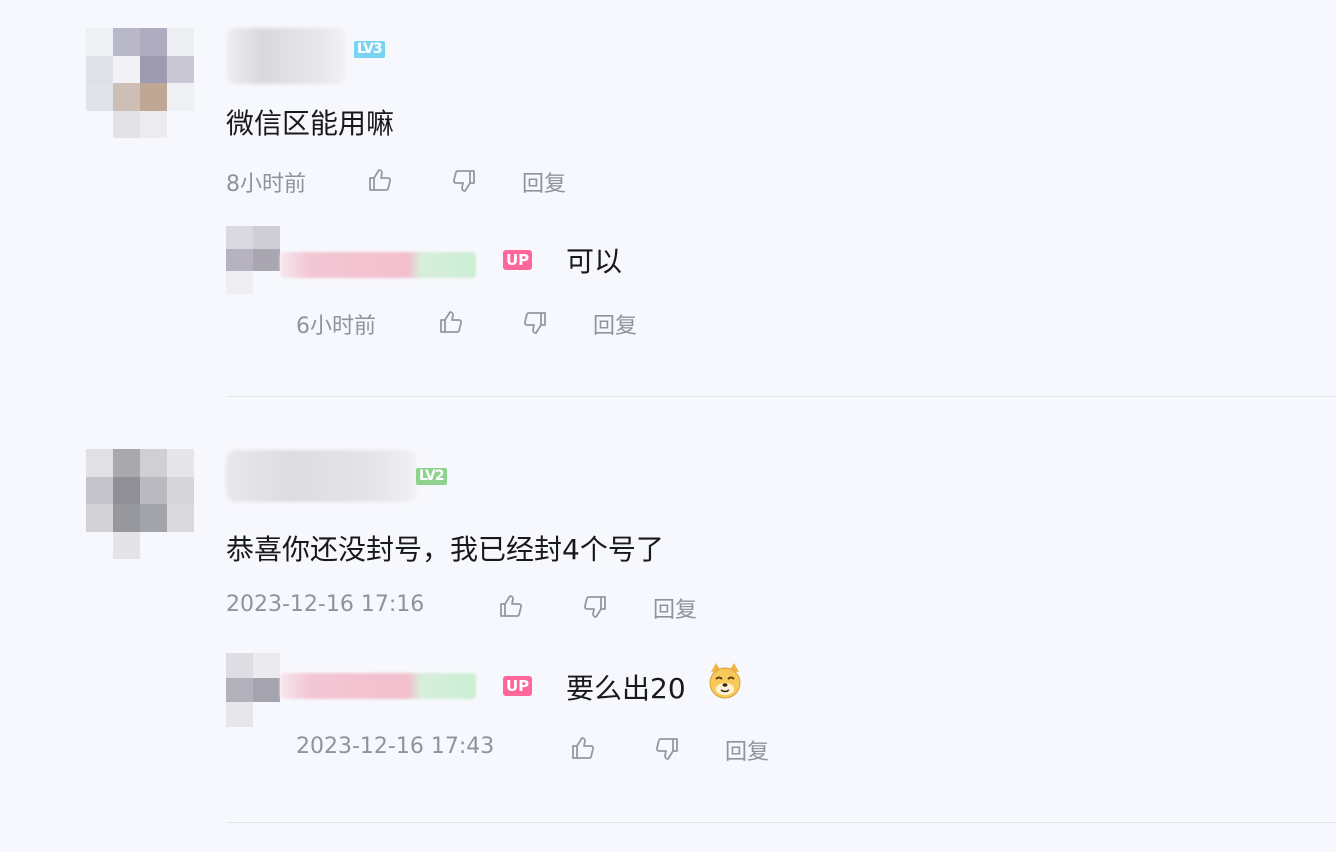  I want to click on comment-text: 微信区能用嘛, so click(310, 123).